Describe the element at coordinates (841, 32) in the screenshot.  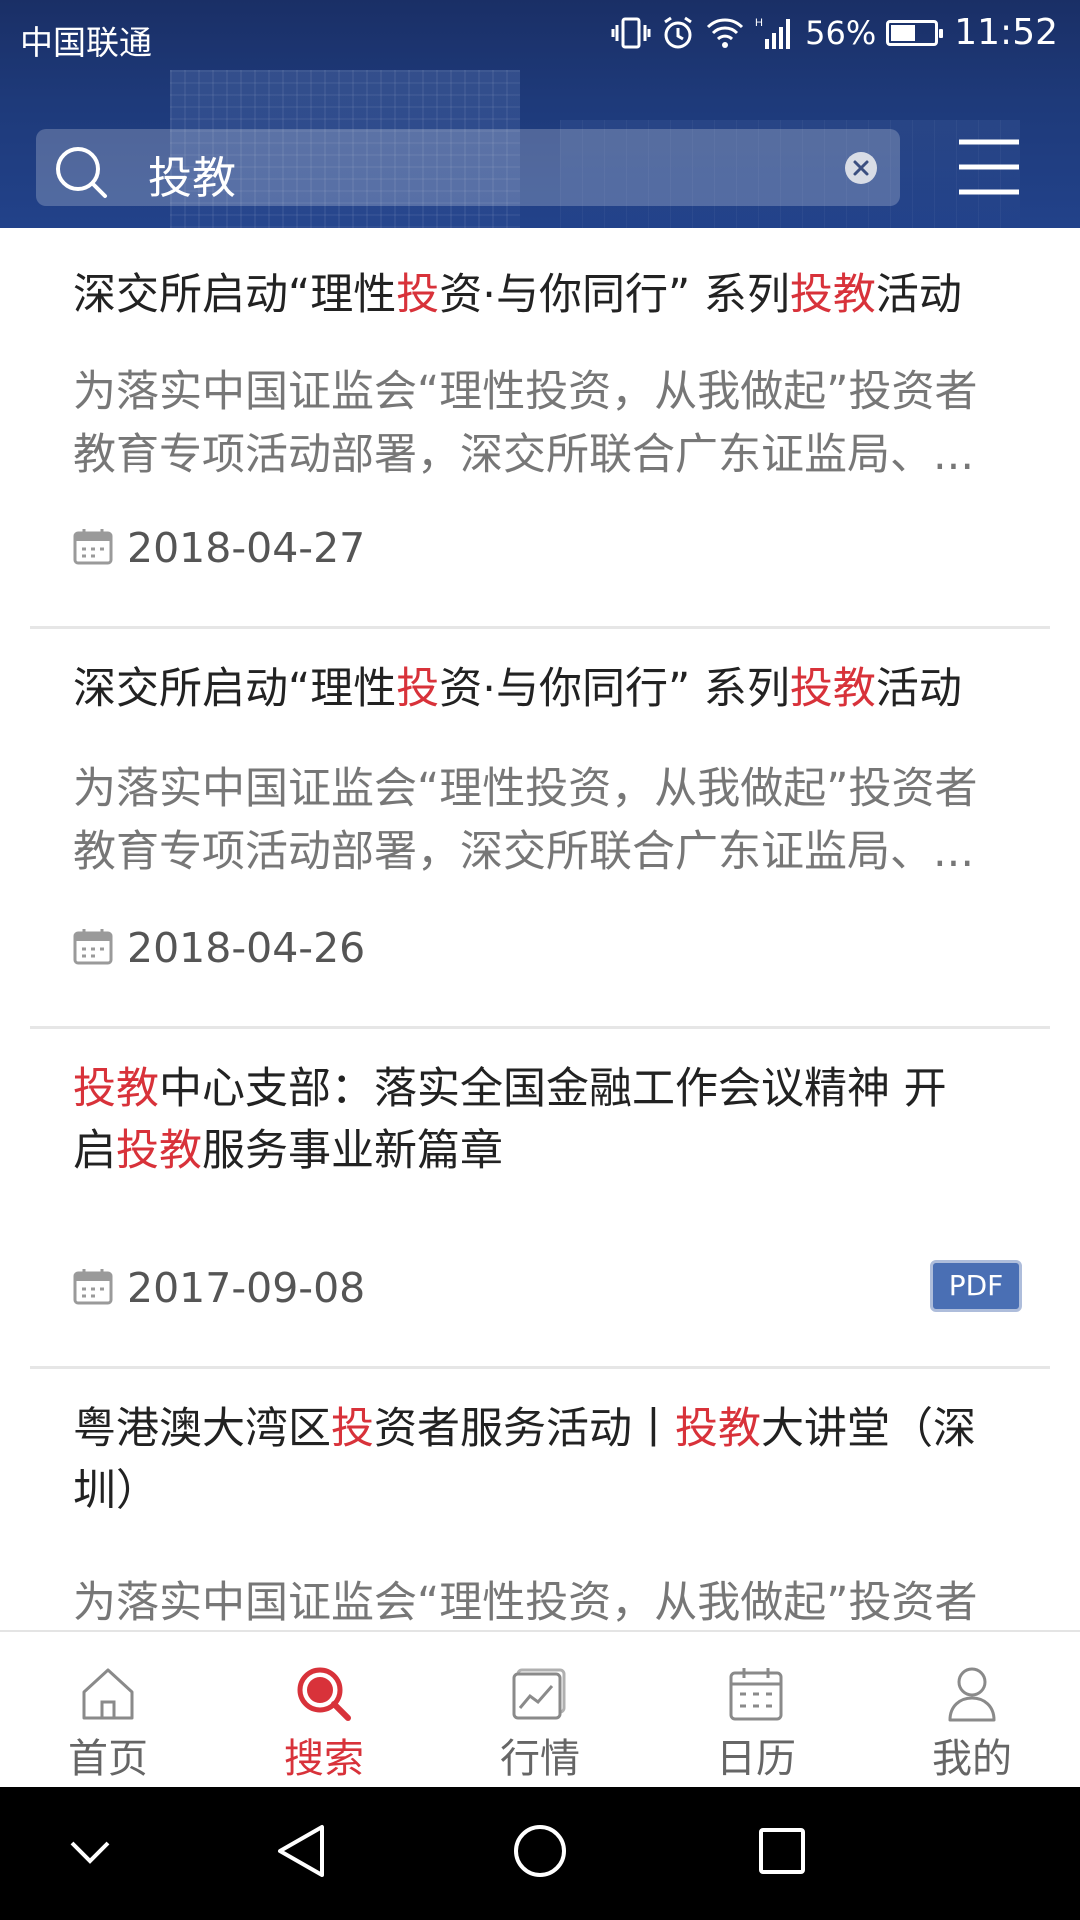
I see `battery-percent: 56%` at that location.